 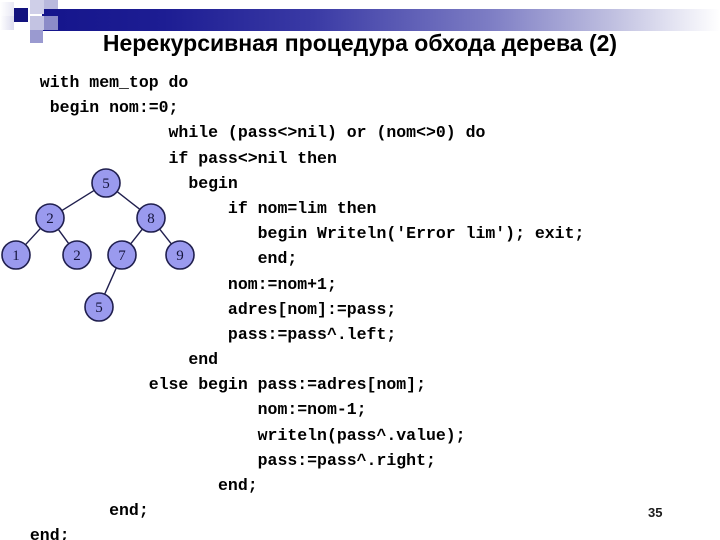 I want to click on tree-svg: 5 2 8 1 2 7 9 5, so click(x=98, y=245).